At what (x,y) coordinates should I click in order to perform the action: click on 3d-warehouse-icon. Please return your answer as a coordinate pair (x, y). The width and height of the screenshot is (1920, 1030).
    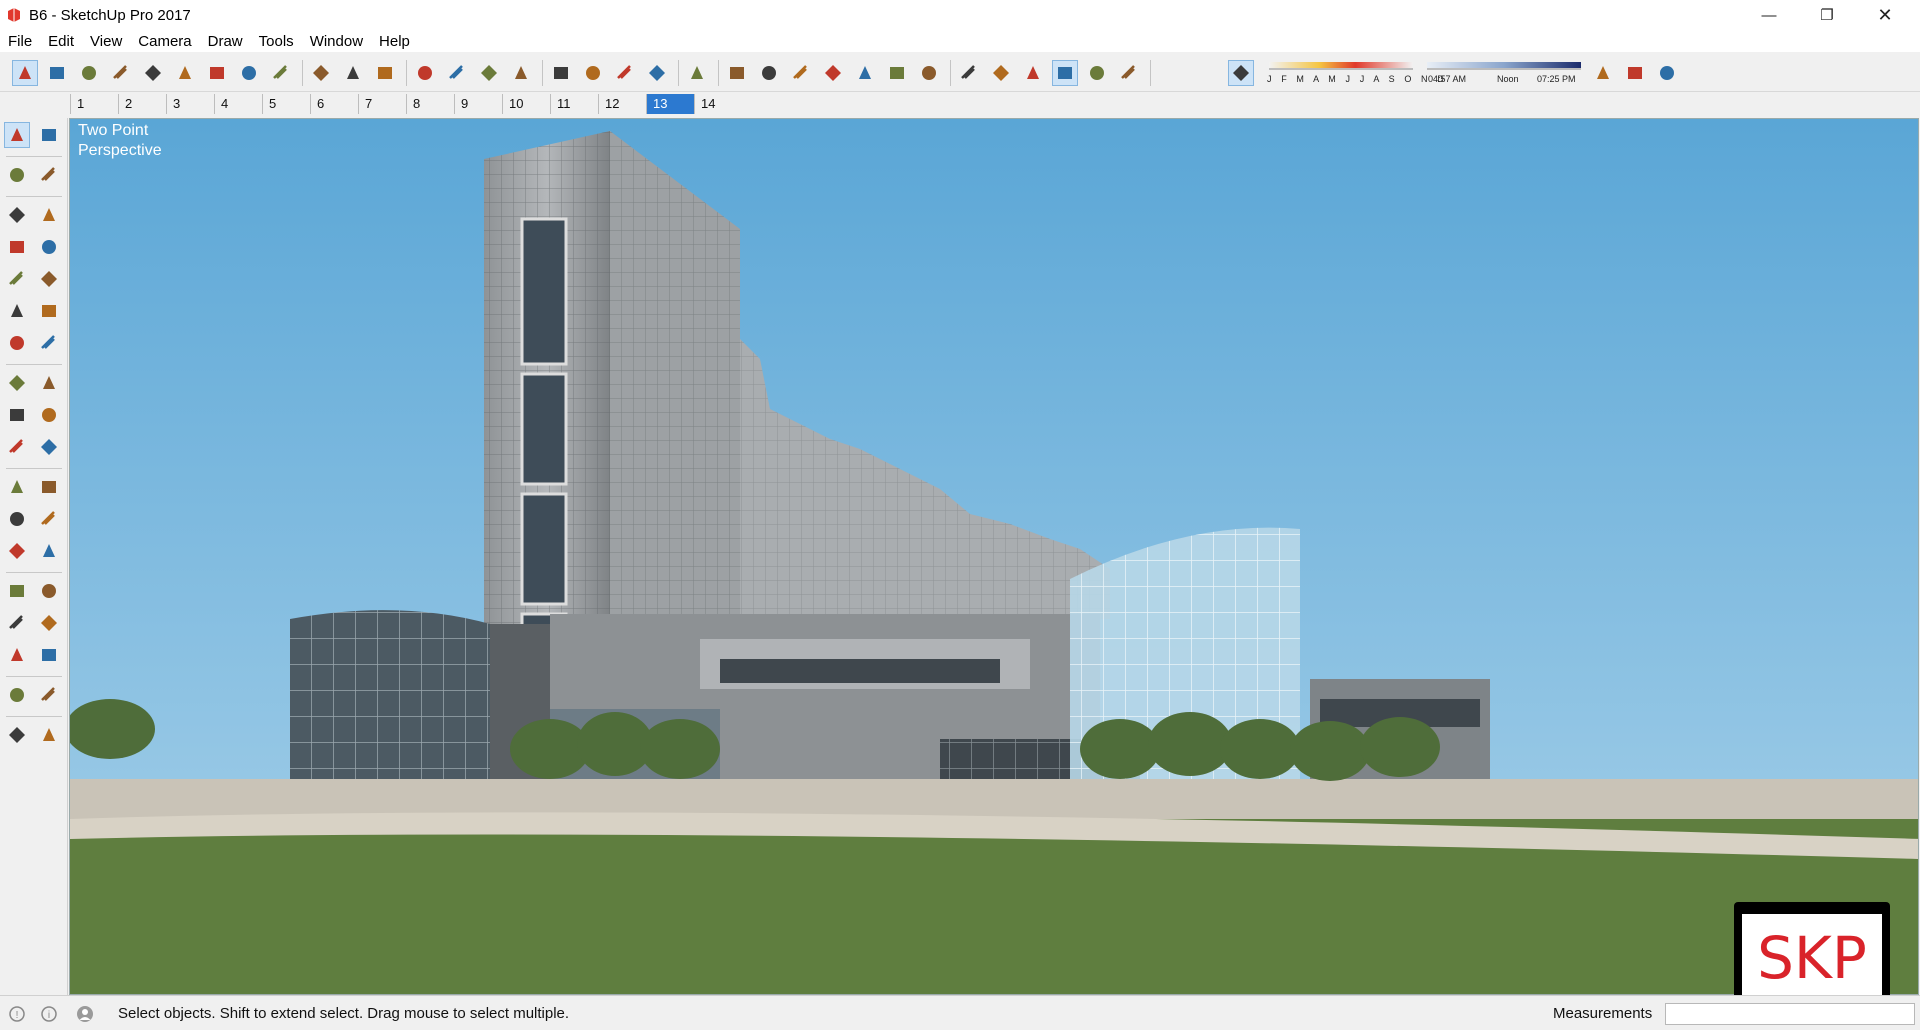
    Looking at the image, I should click on (593, 73).